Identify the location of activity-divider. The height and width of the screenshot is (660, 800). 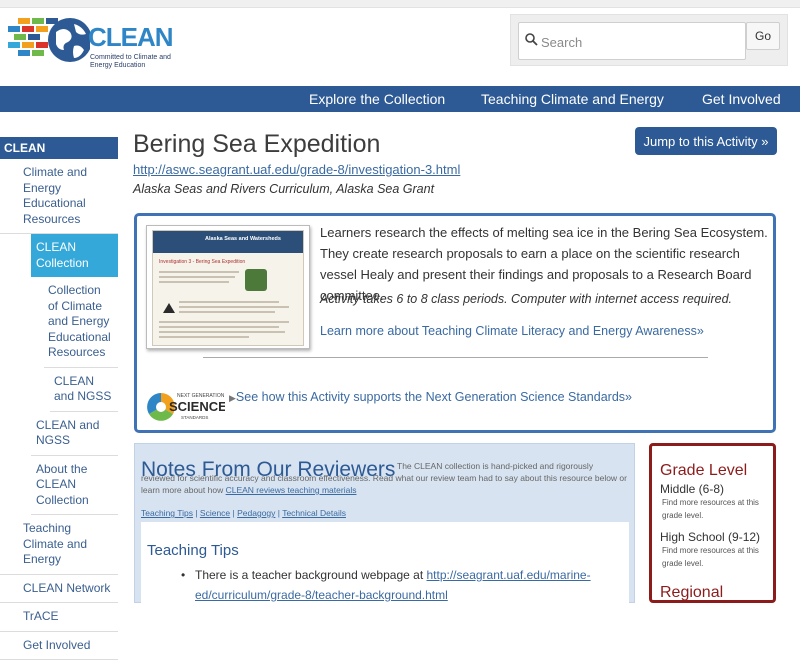
(455, 357).